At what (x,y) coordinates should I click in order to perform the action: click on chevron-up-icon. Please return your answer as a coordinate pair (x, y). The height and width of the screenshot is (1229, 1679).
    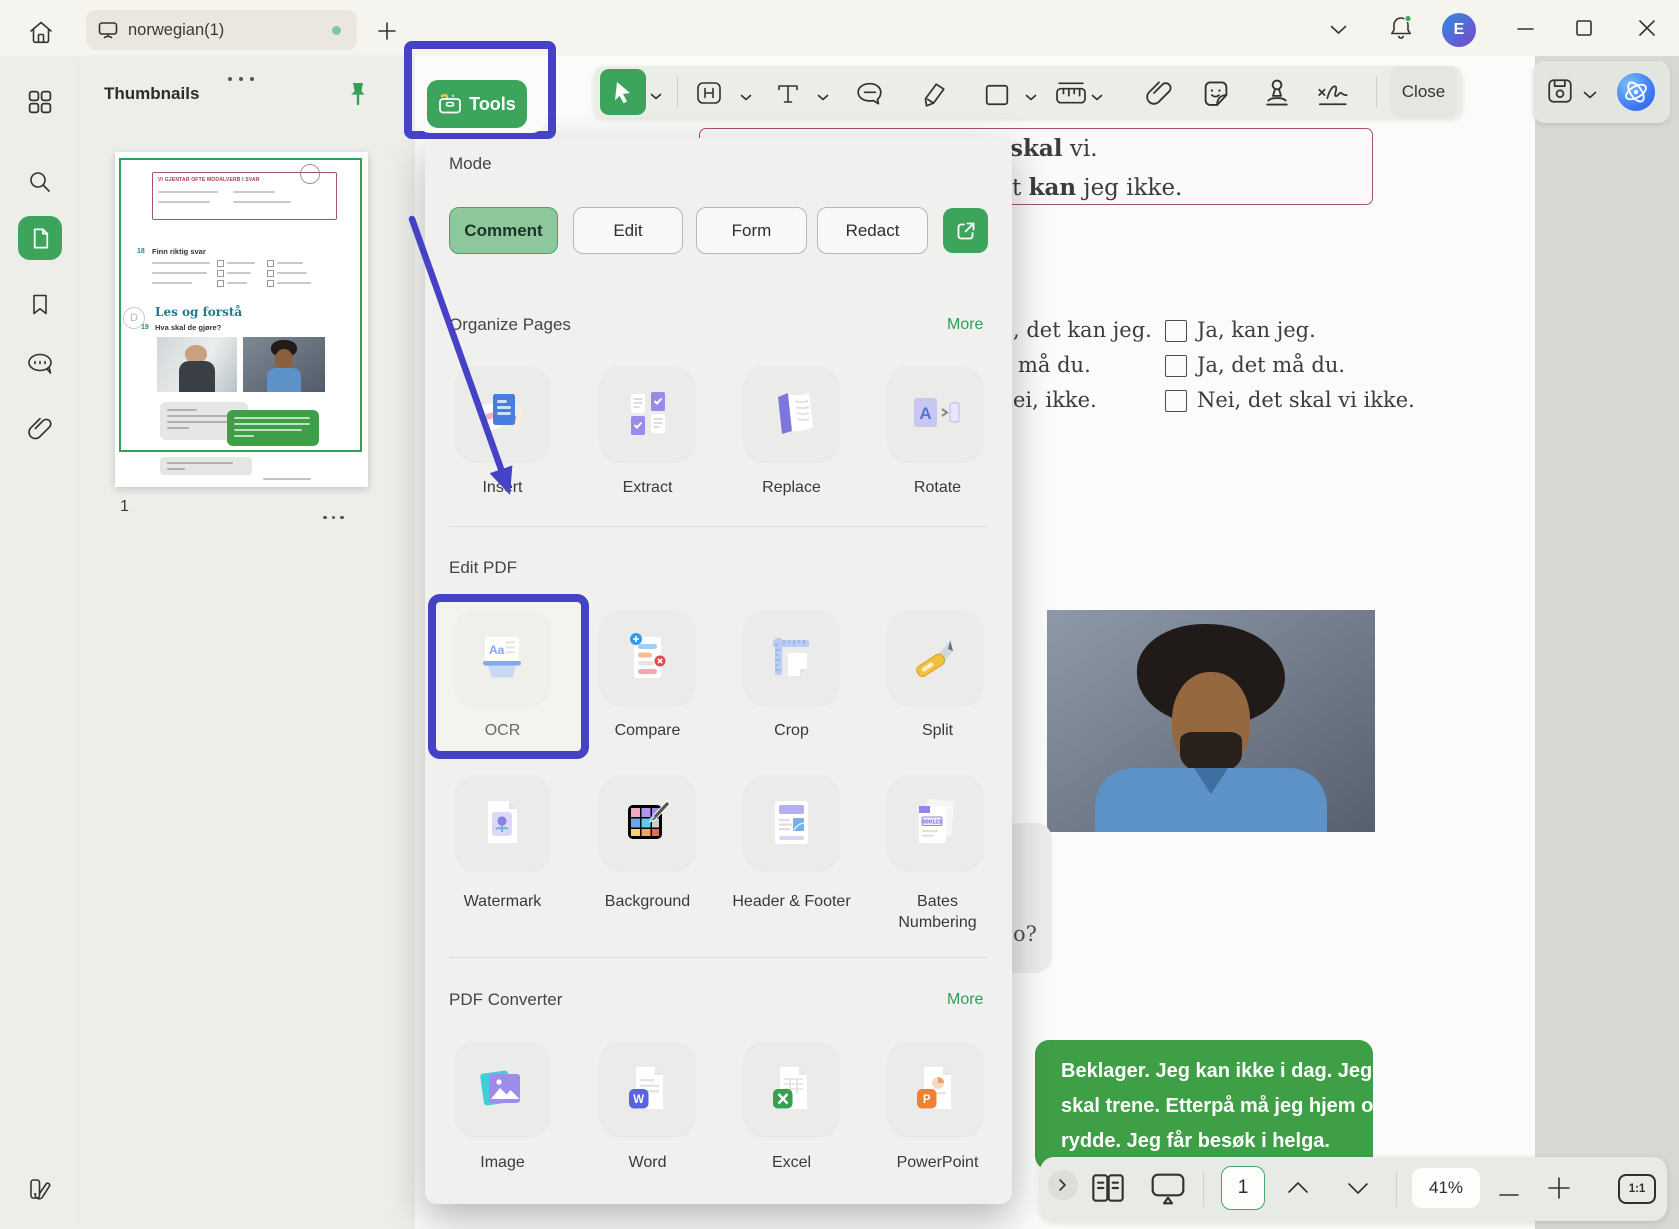
    Looking at the image, I should click on (1298, 1187).